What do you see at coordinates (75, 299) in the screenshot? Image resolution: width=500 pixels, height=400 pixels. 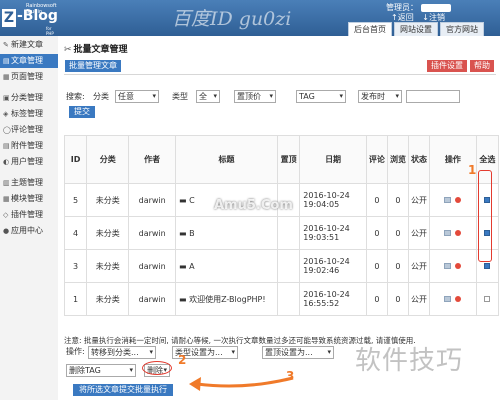 I see `cell-id: 1` at bounding box center [75, 299].